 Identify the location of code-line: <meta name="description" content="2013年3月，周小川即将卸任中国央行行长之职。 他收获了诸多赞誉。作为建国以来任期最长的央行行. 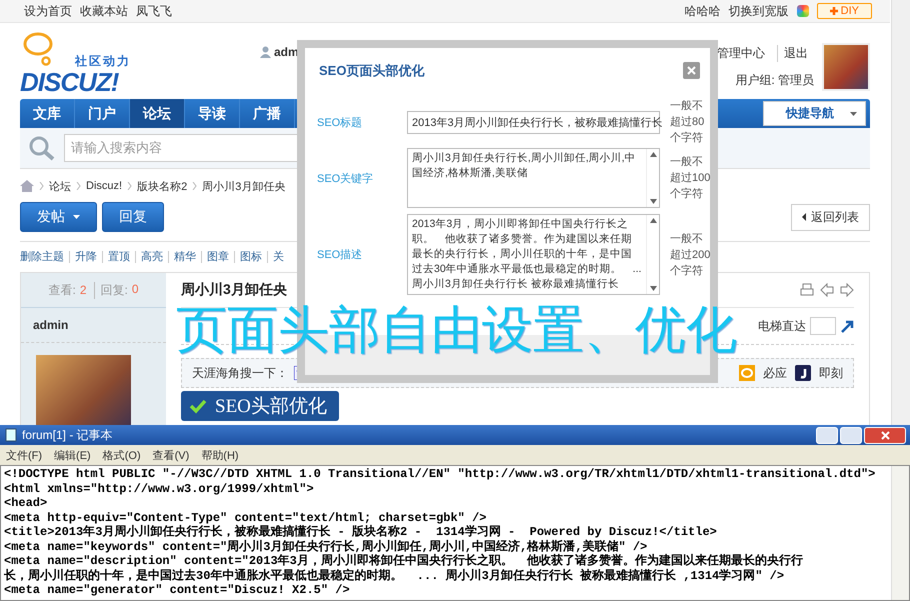
(404, 561).